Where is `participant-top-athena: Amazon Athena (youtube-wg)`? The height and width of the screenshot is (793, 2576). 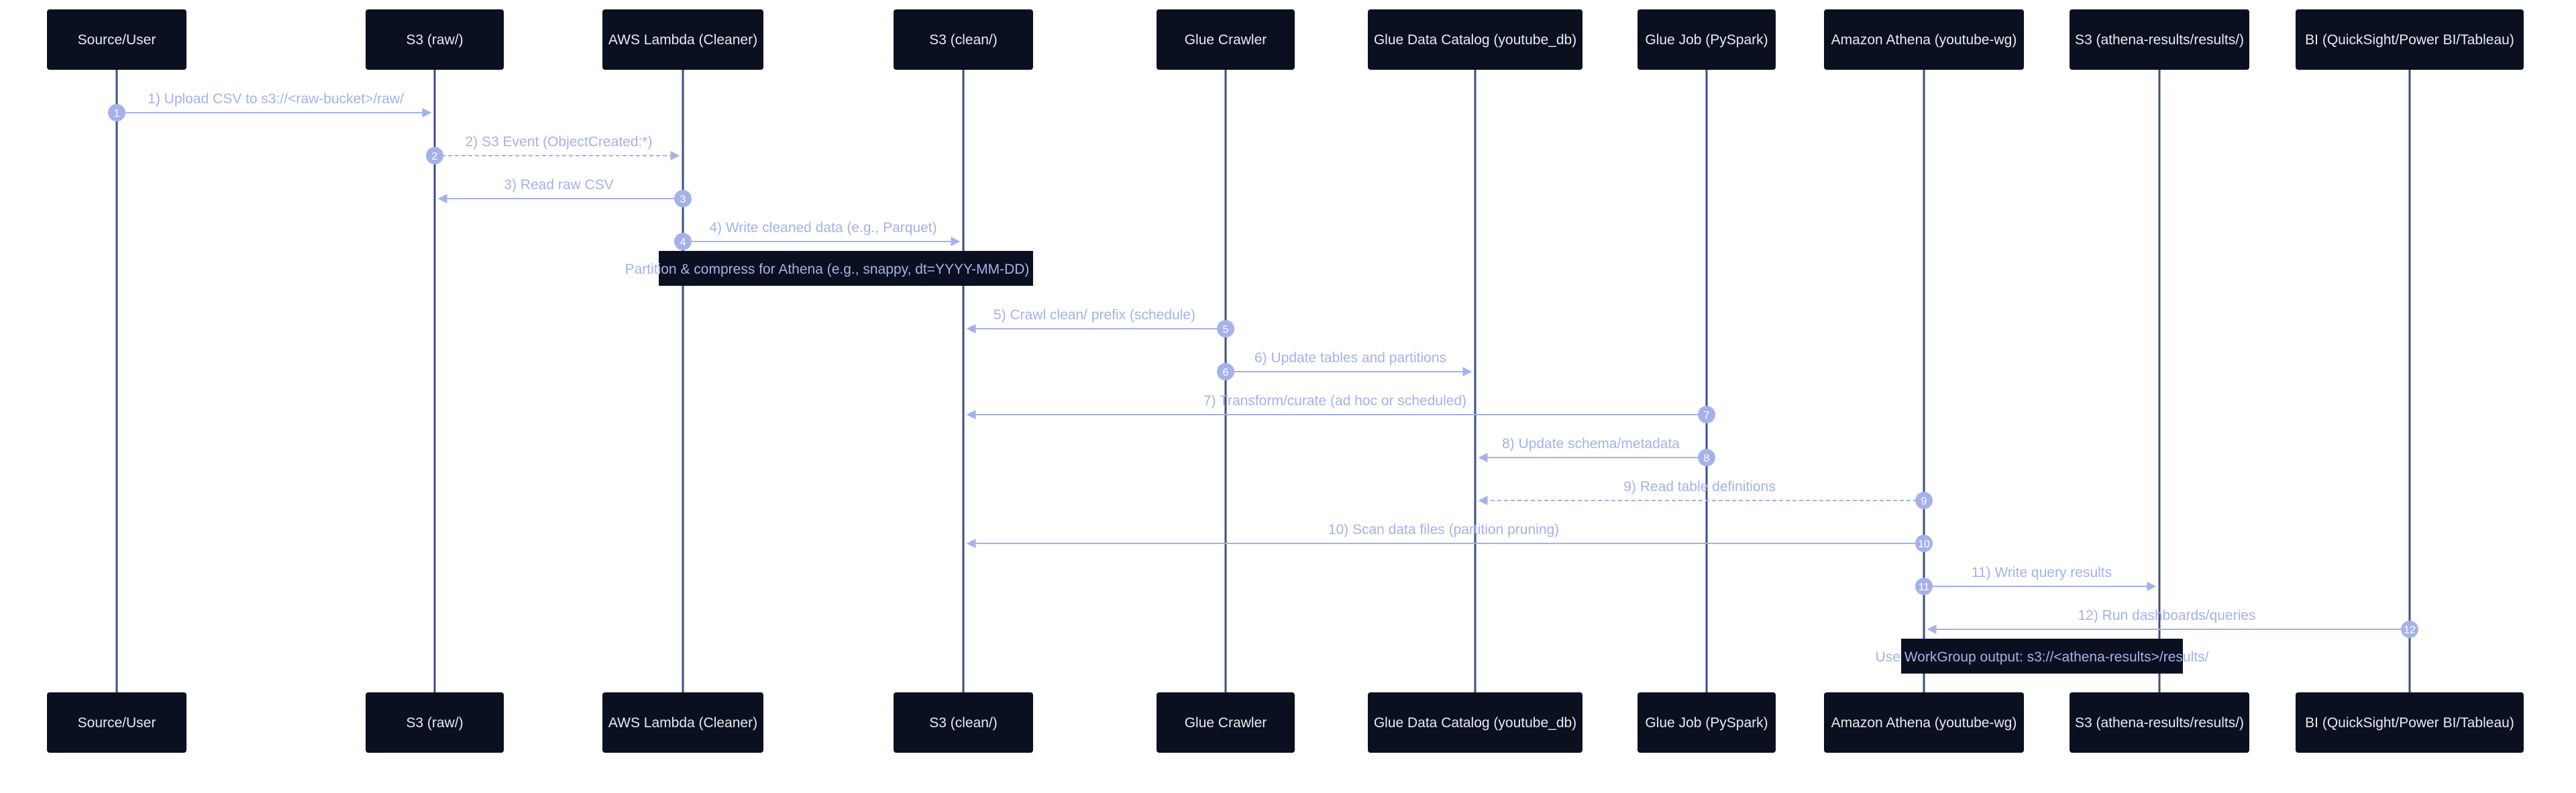
participant-top-athena: Amazon Athena (youtube-wg) is located at coordinates (1924, 39).